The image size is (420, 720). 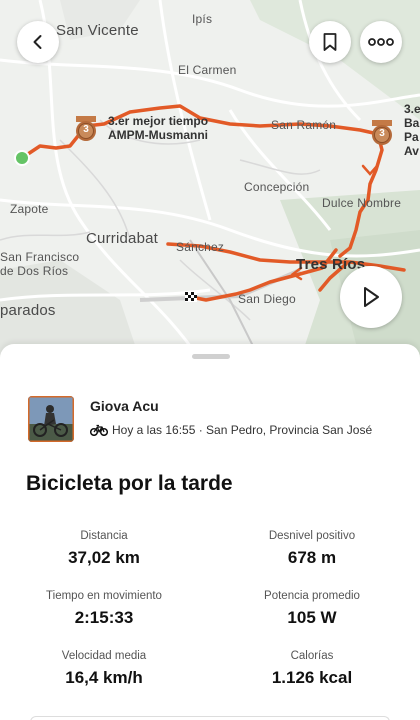 I want to click on map-label-san-ramon: San Ramón, so click(x=304, y=125).